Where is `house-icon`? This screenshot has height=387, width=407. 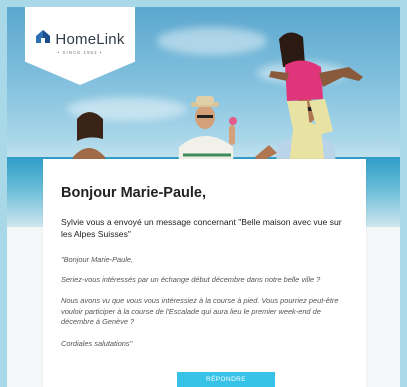 house-icon is located at coordinates (43, 39).